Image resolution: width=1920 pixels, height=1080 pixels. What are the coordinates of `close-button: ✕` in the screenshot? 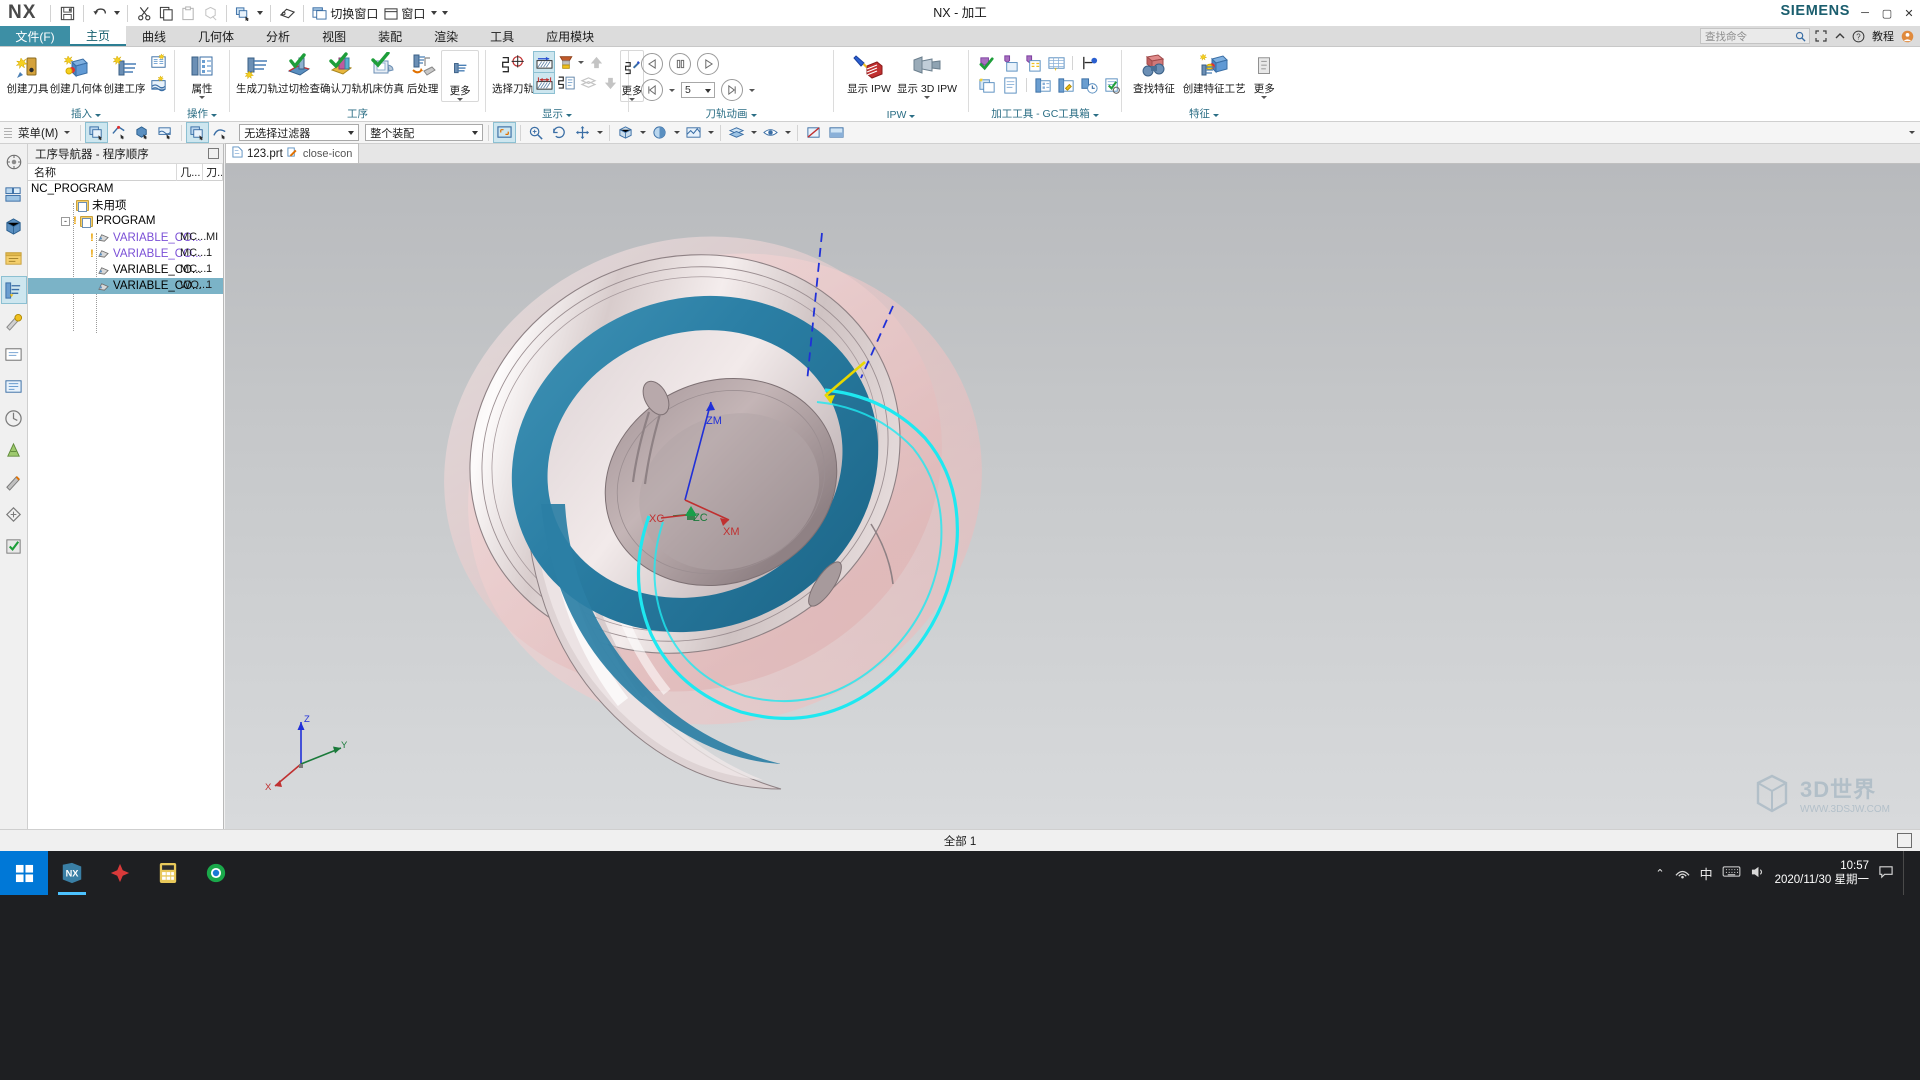 It's located at (1909, 13).